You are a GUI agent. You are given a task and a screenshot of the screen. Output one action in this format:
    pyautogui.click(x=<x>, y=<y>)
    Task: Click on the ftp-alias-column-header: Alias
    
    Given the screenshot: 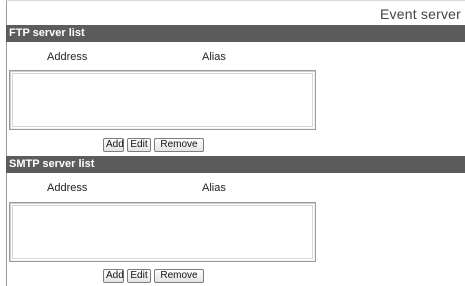 What is the action you would take?
    pyautogui.click(x=214, y=57)
    